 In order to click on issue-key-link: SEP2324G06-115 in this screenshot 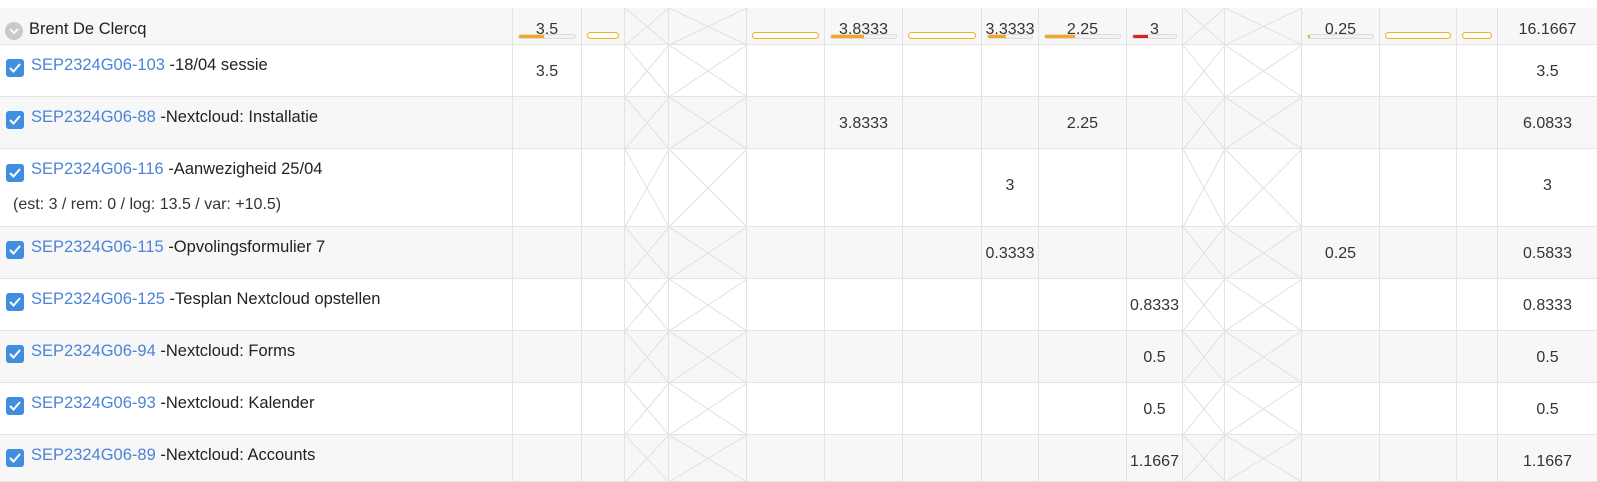, I will do `click(97, 247)`.